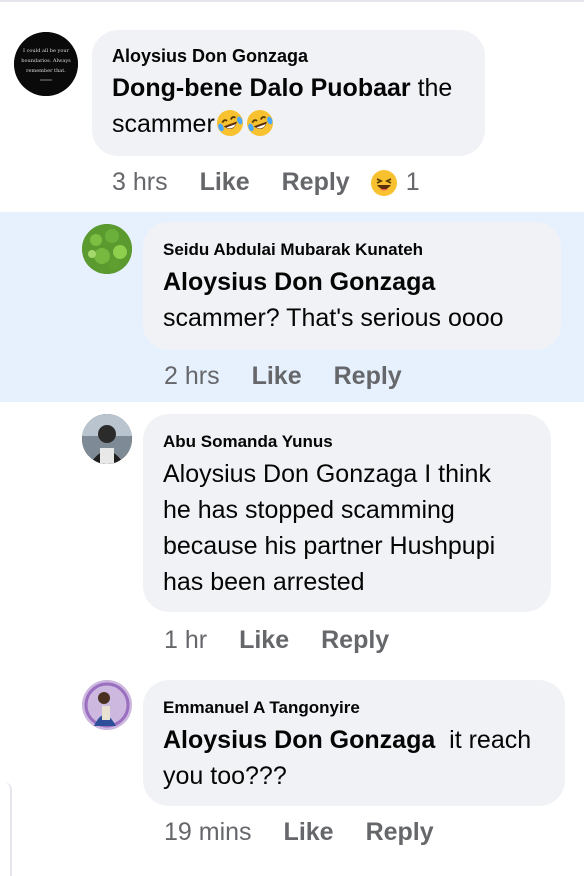  Describe the element at coordinates (333, 318) in the screenshot. I see `comment-text-line: scammer? That's serious oooo` at that location.